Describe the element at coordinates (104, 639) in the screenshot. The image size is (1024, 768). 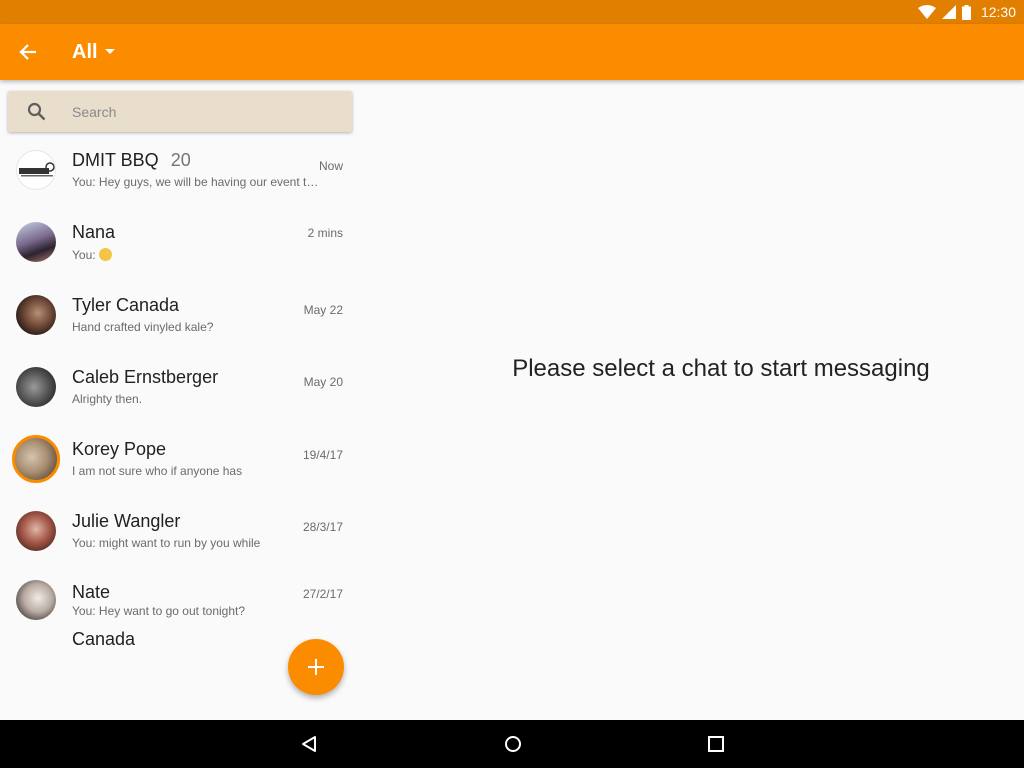
I see `chat-name: Canada` at that location.